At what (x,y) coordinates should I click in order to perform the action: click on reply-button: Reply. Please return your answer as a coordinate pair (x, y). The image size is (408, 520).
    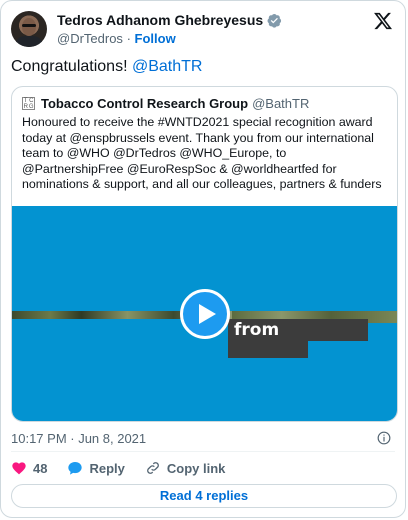
    Looking at the image, I should click on (96, 468).